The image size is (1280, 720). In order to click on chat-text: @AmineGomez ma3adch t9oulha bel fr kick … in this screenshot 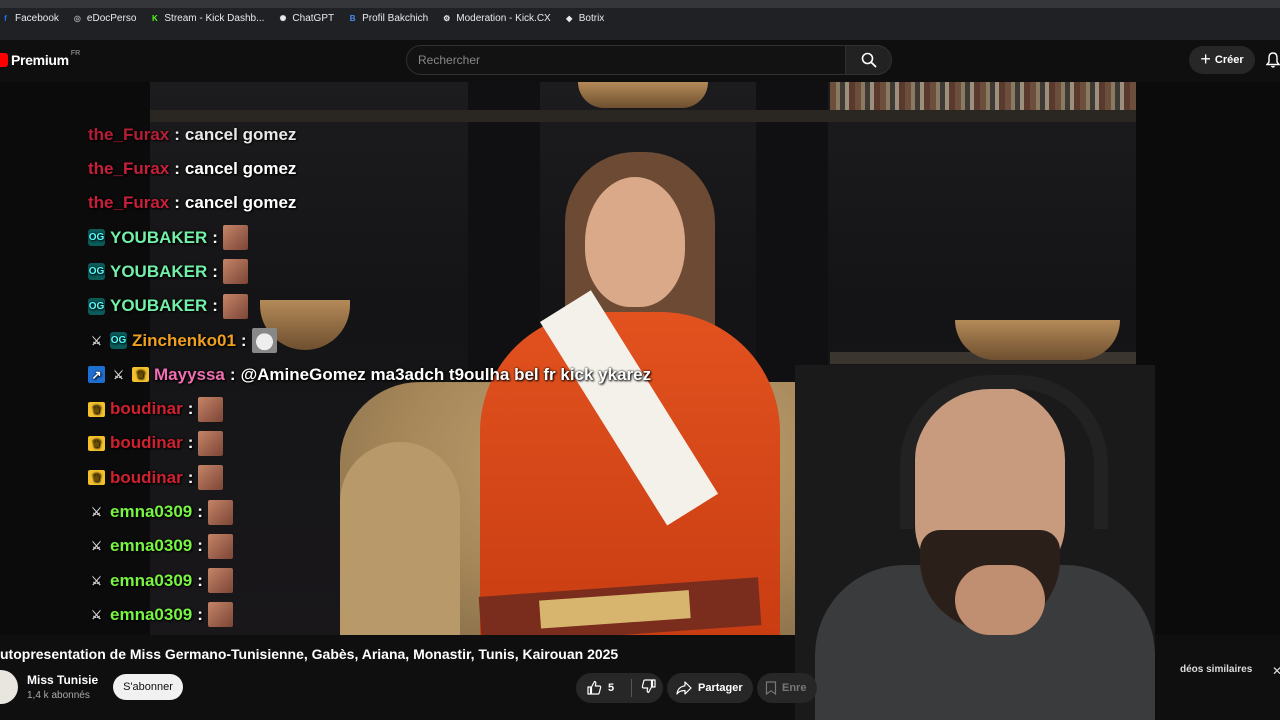, I will do `click(446, 374)`.